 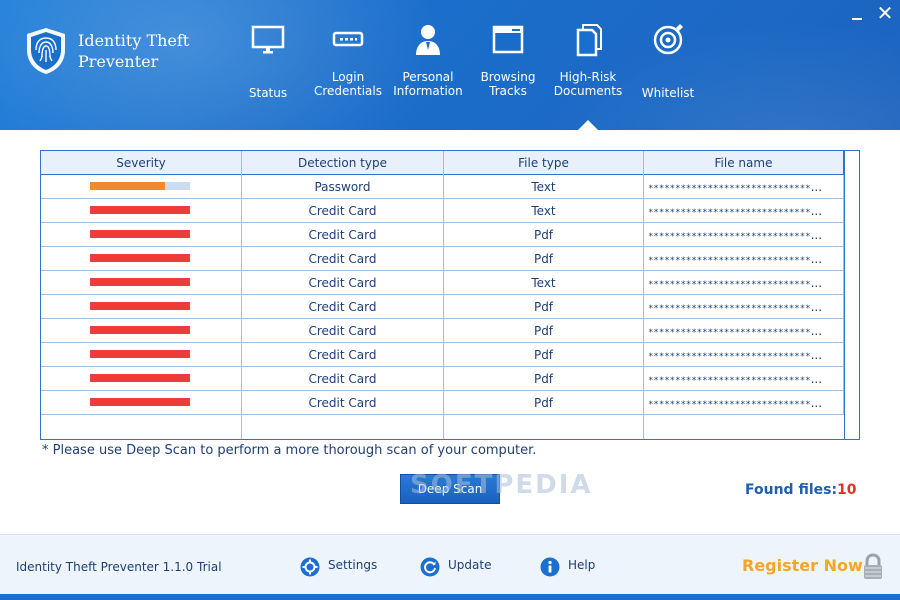 I want to click on column-header-file-type: File type, so click(x=544, y=163).